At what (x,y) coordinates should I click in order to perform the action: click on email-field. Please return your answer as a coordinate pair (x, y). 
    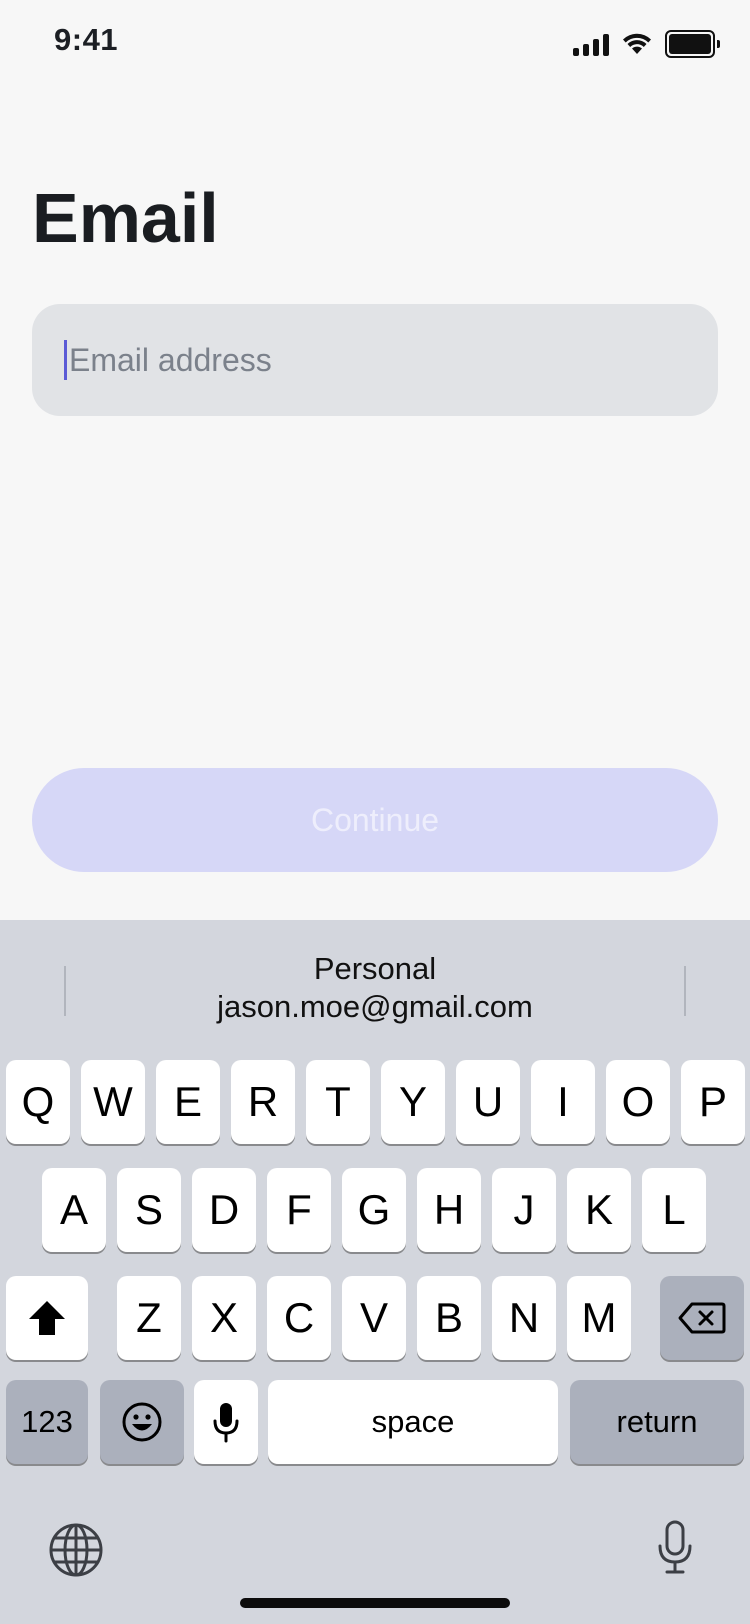
    Looking at the image, I should click on (375, 360).